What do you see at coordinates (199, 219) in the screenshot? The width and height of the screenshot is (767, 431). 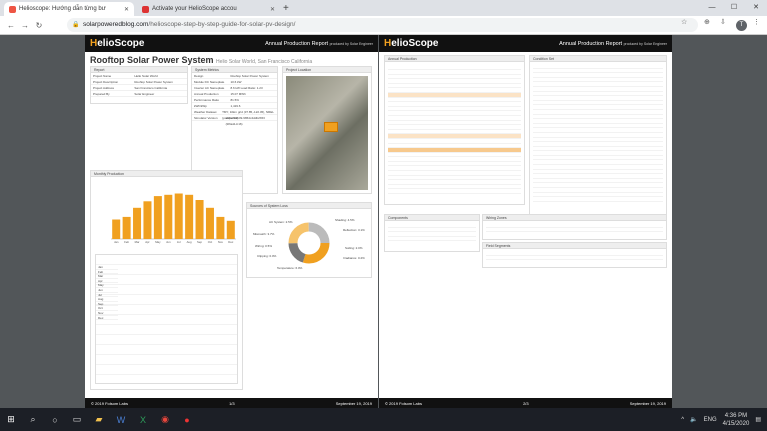 I see `bar-Sep` at bounding box center [199, 219].